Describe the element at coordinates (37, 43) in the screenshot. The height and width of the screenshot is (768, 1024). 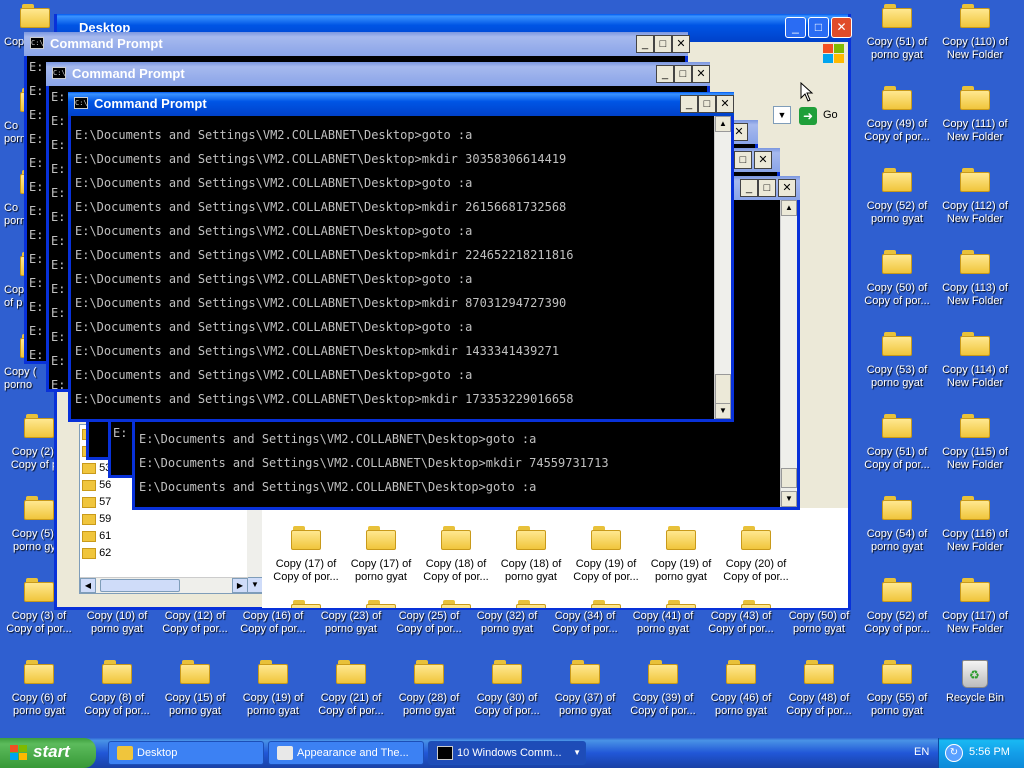
I see `cmd-icon: C:\` at that location.